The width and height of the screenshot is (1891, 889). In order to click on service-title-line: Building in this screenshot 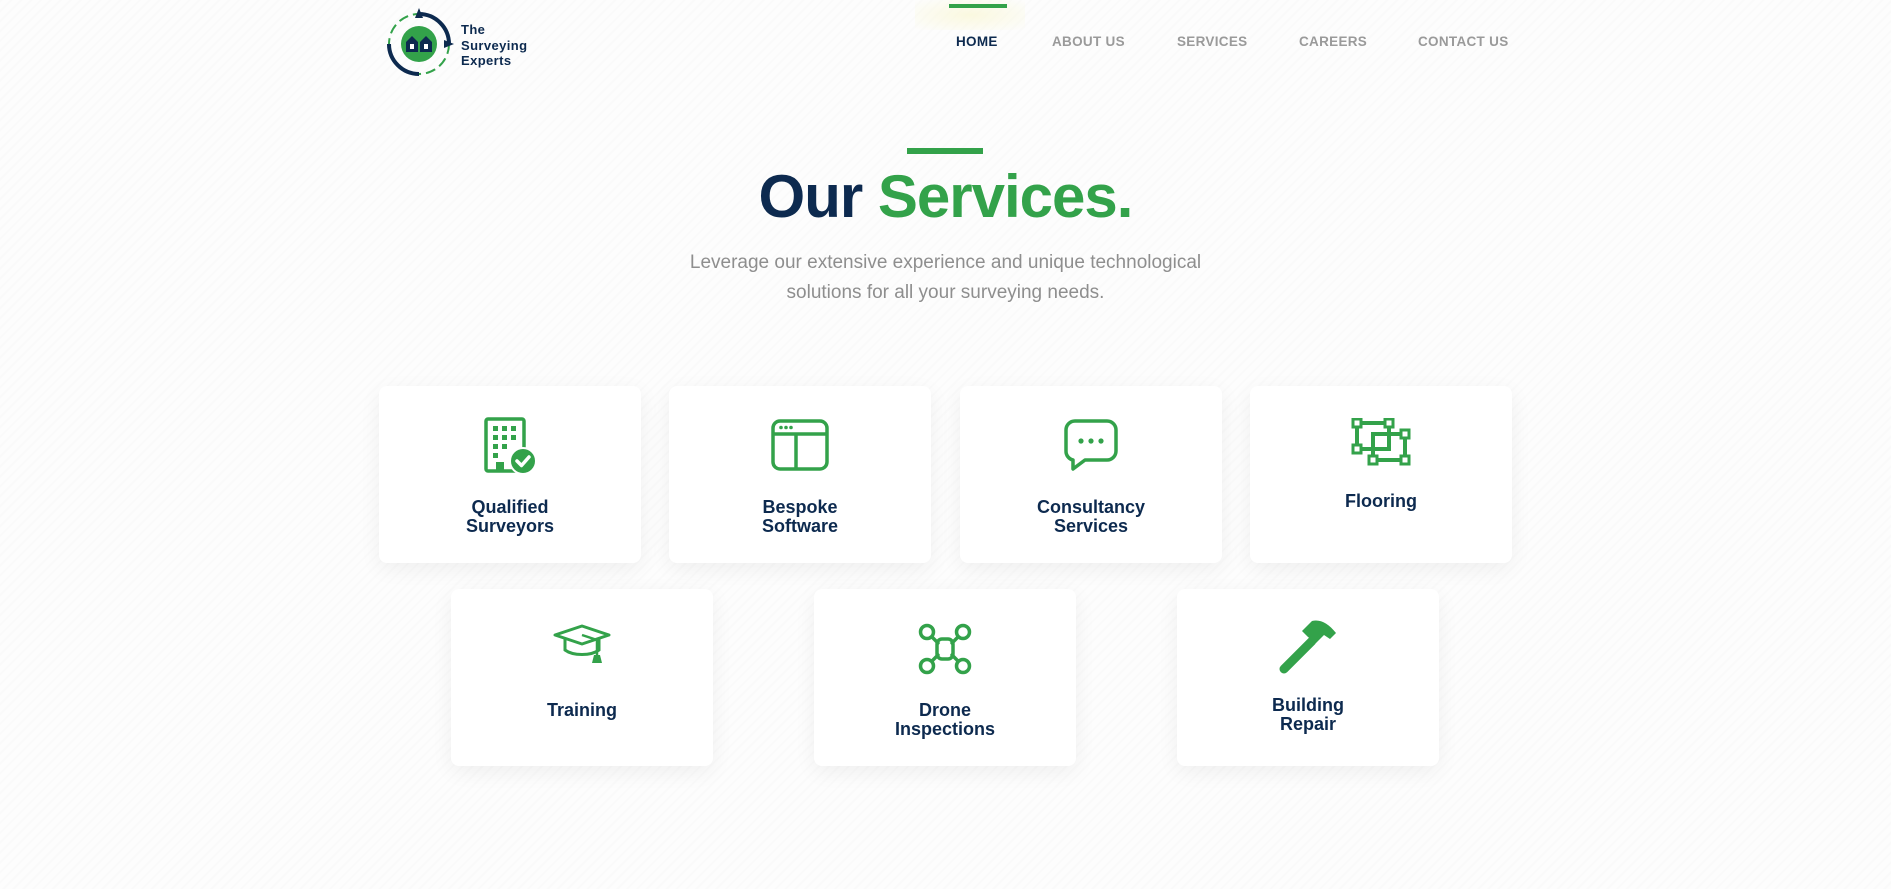, I will do `click(1308, 705)`.